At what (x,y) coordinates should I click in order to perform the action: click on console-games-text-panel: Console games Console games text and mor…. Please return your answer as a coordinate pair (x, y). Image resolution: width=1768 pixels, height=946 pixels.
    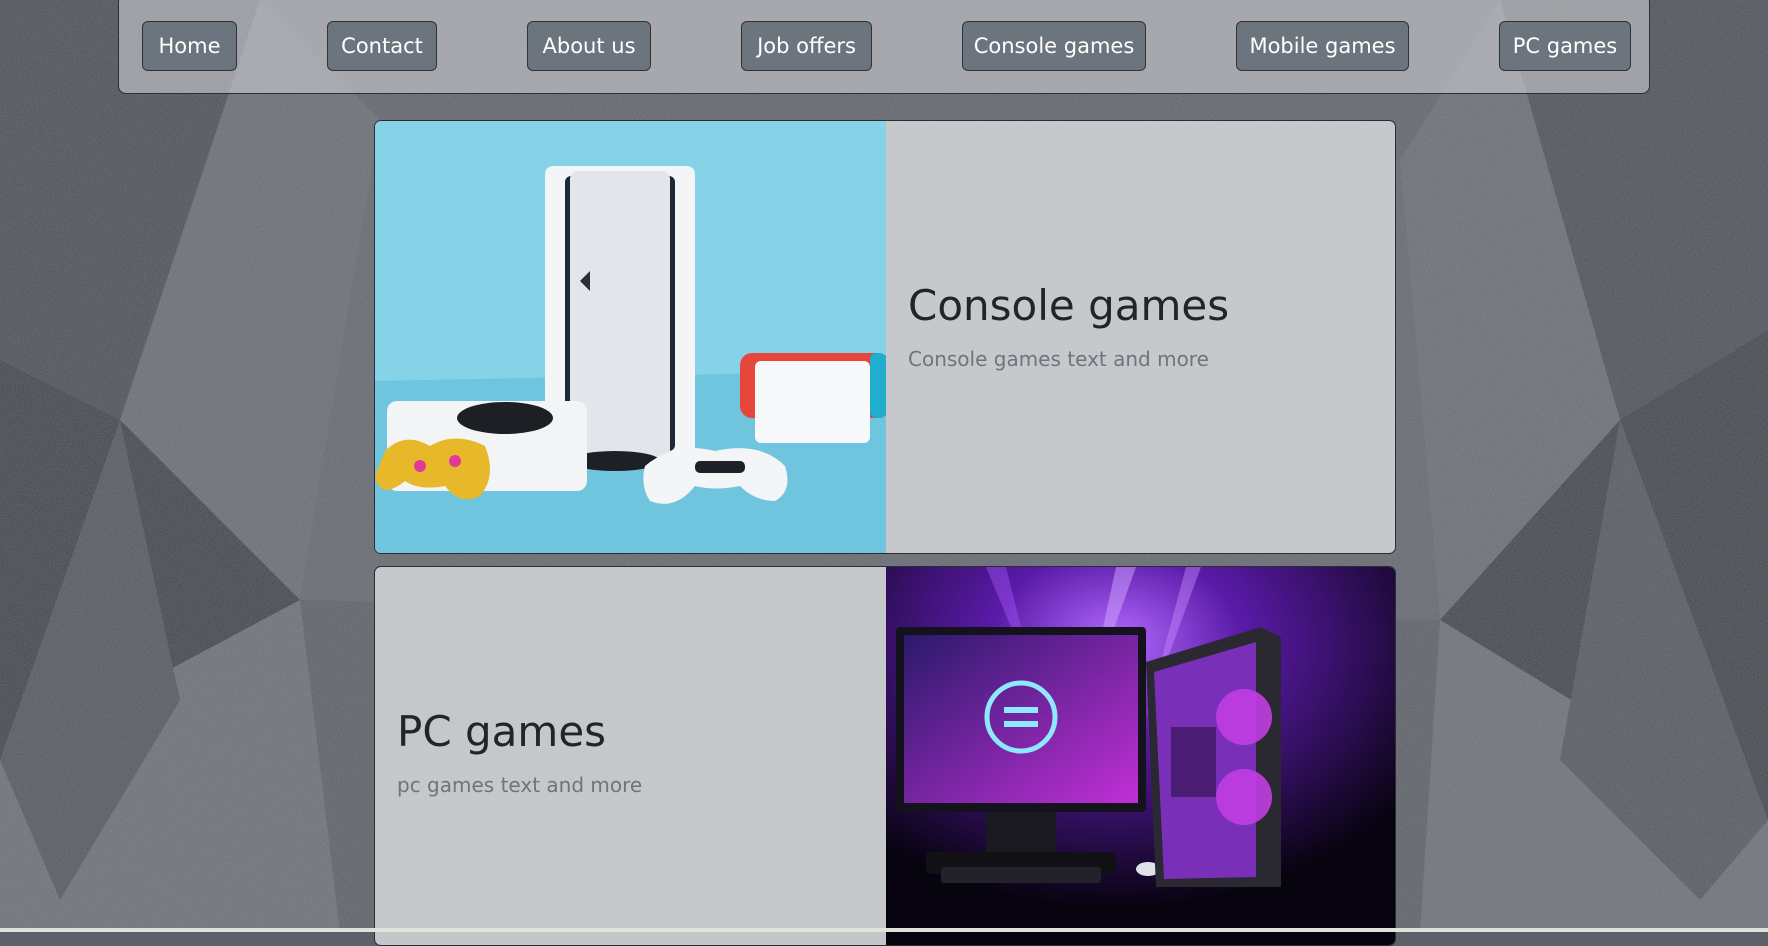
    Looking at the image, I should click on (1140, 337).